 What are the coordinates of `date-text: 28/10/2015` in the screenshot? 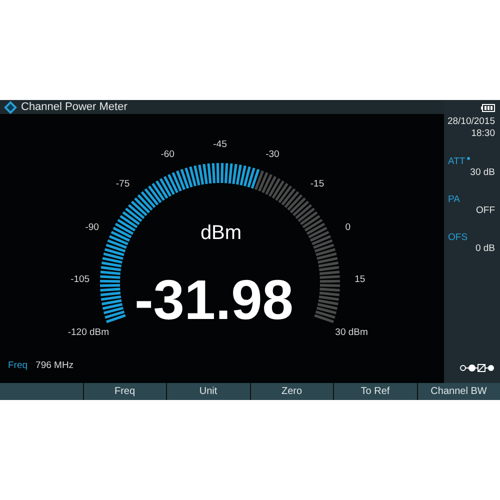 It's located at (471, 122).